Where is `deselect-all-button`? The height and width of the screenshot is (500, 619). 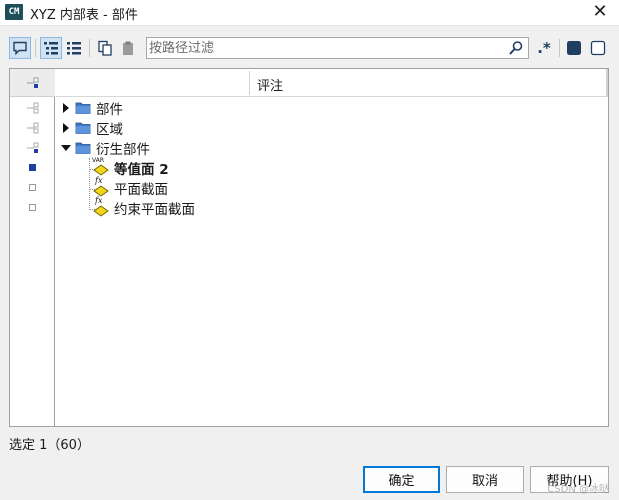 deselect-all-button is located at coordinates (598, 48).